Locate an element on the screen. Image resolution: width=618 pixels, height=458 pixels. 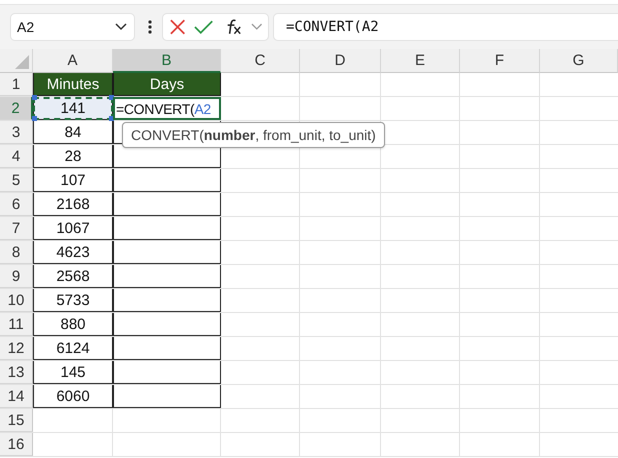
row-header: 8 is located at coordinates (16, 252).